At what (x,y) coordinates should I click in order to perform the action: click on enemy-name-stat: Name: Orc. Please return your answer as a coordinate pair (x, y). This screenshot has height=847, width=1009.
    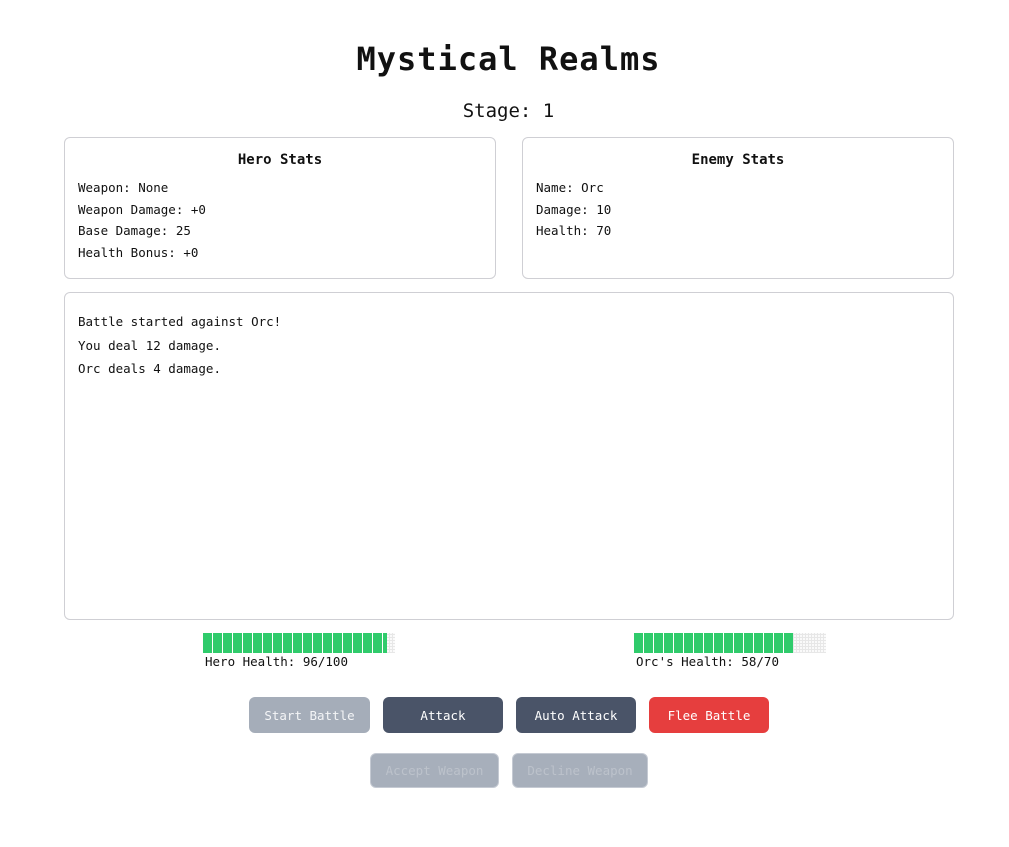
    Looking at the image, I should click on (570, 187).